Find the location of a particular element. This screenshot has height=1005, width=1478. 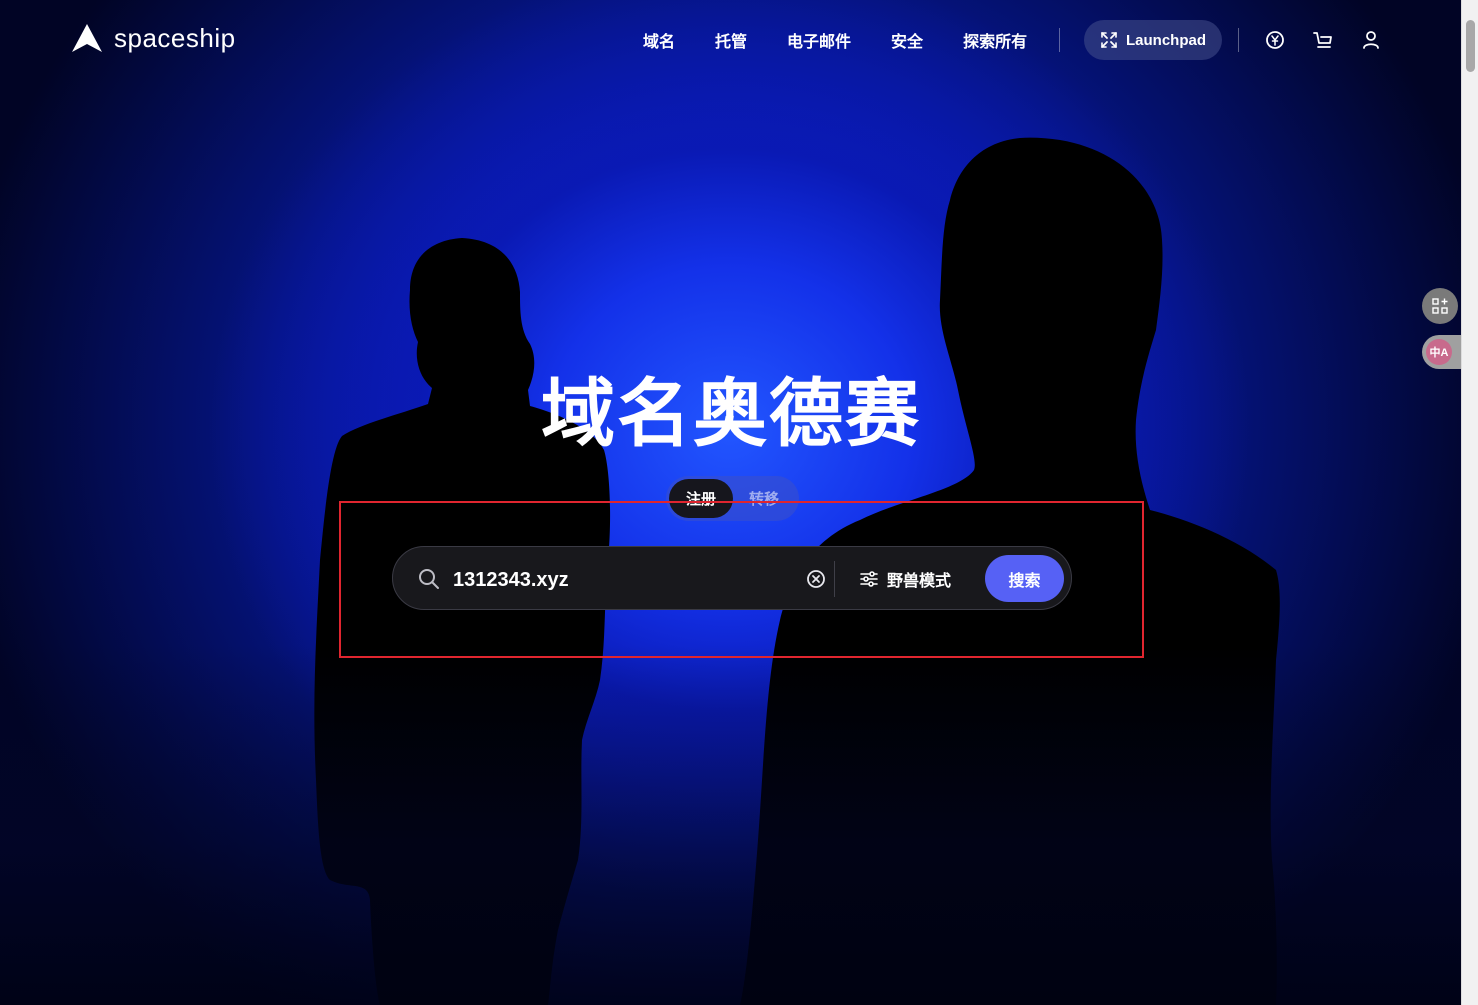

apps-widget-button is located at coordinates (1440, 306).